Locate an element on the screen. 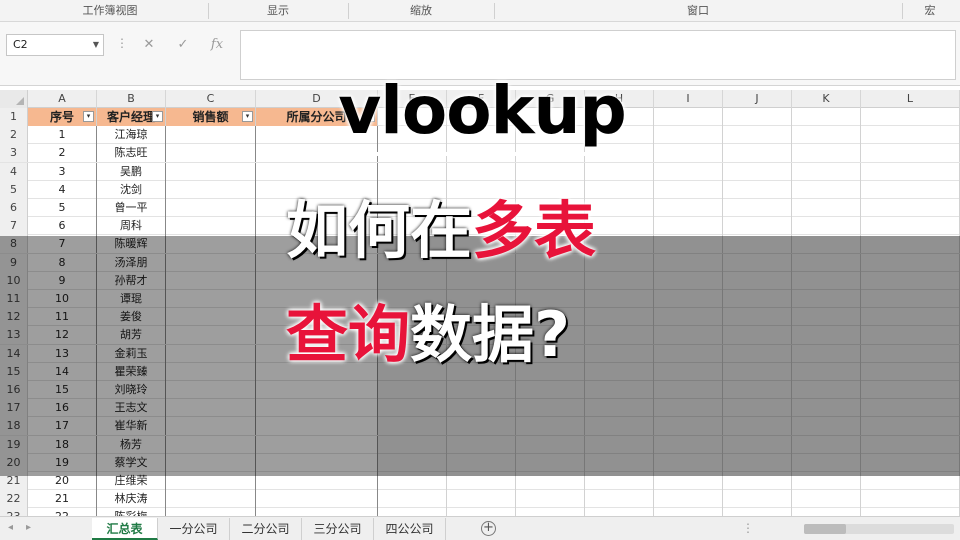 The height and width of the screenshot is (540, 960). formula-bar-grip-icon: ⋮ is located at coordinates (122, 43).